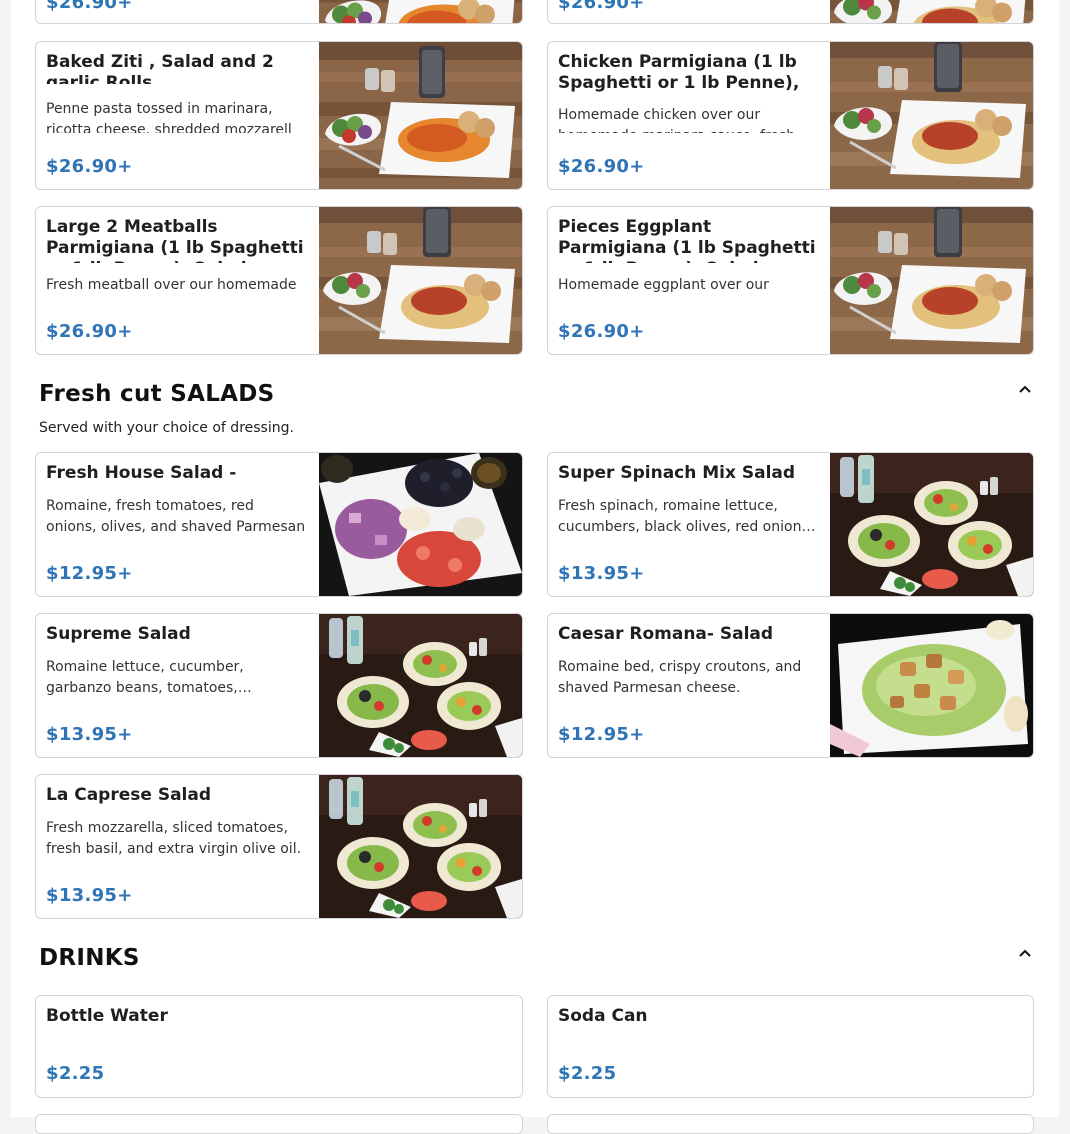 Image resolution: width=1070 pixels, height=1134 pixels. Describe the element at coordinates (160, 68) in the screenshot. I see `item-title: Baked Ziti , Salad and 2 garlic Rolls` at that location.